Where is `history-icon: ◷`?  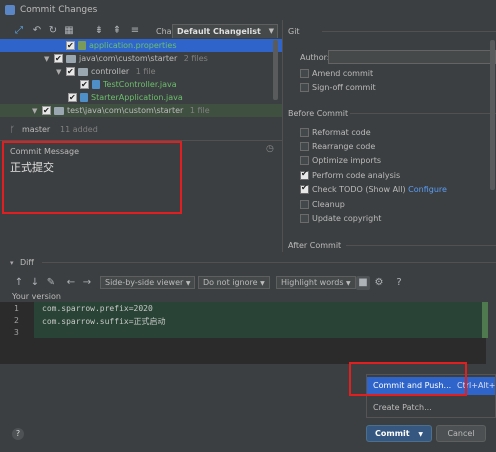
history-icon: ◷ is located at coordinates (270, 149).